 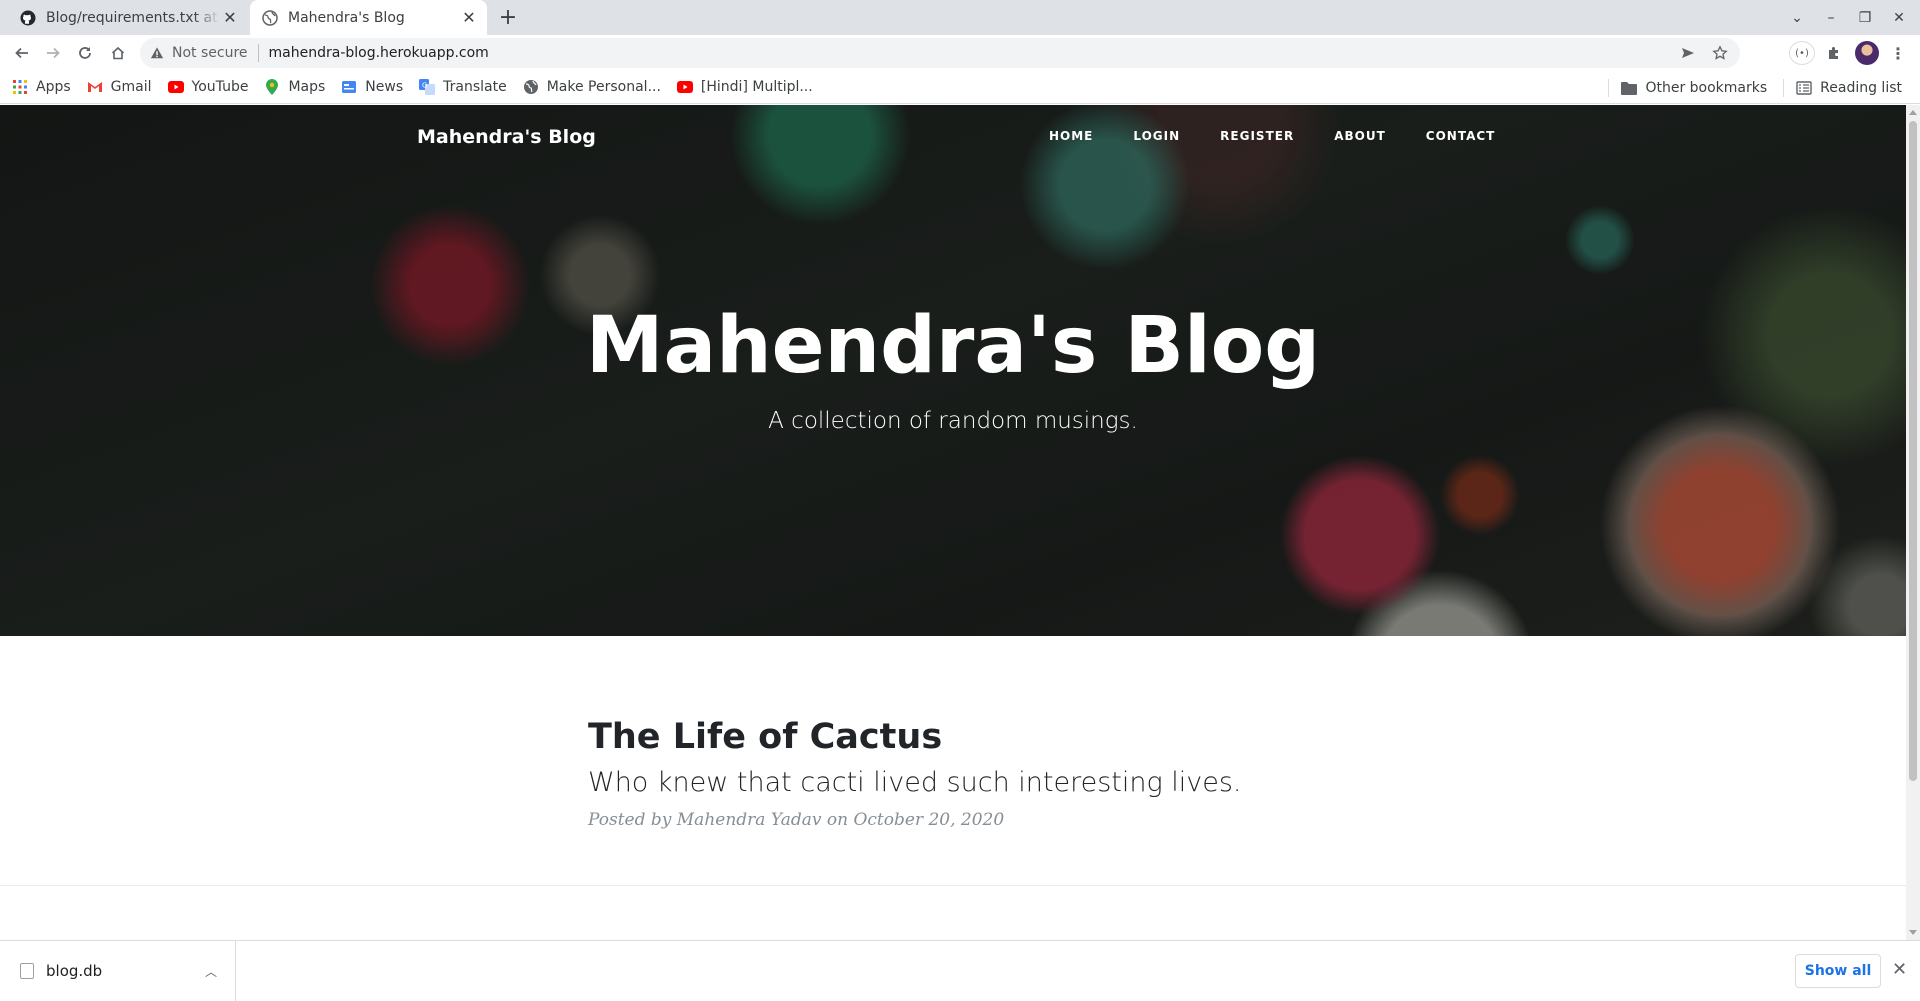 What do you see at coordinates (1156, 136) in the screenshot?
I see `nav-login: LOGIN` at bounding box center [1156, 136].